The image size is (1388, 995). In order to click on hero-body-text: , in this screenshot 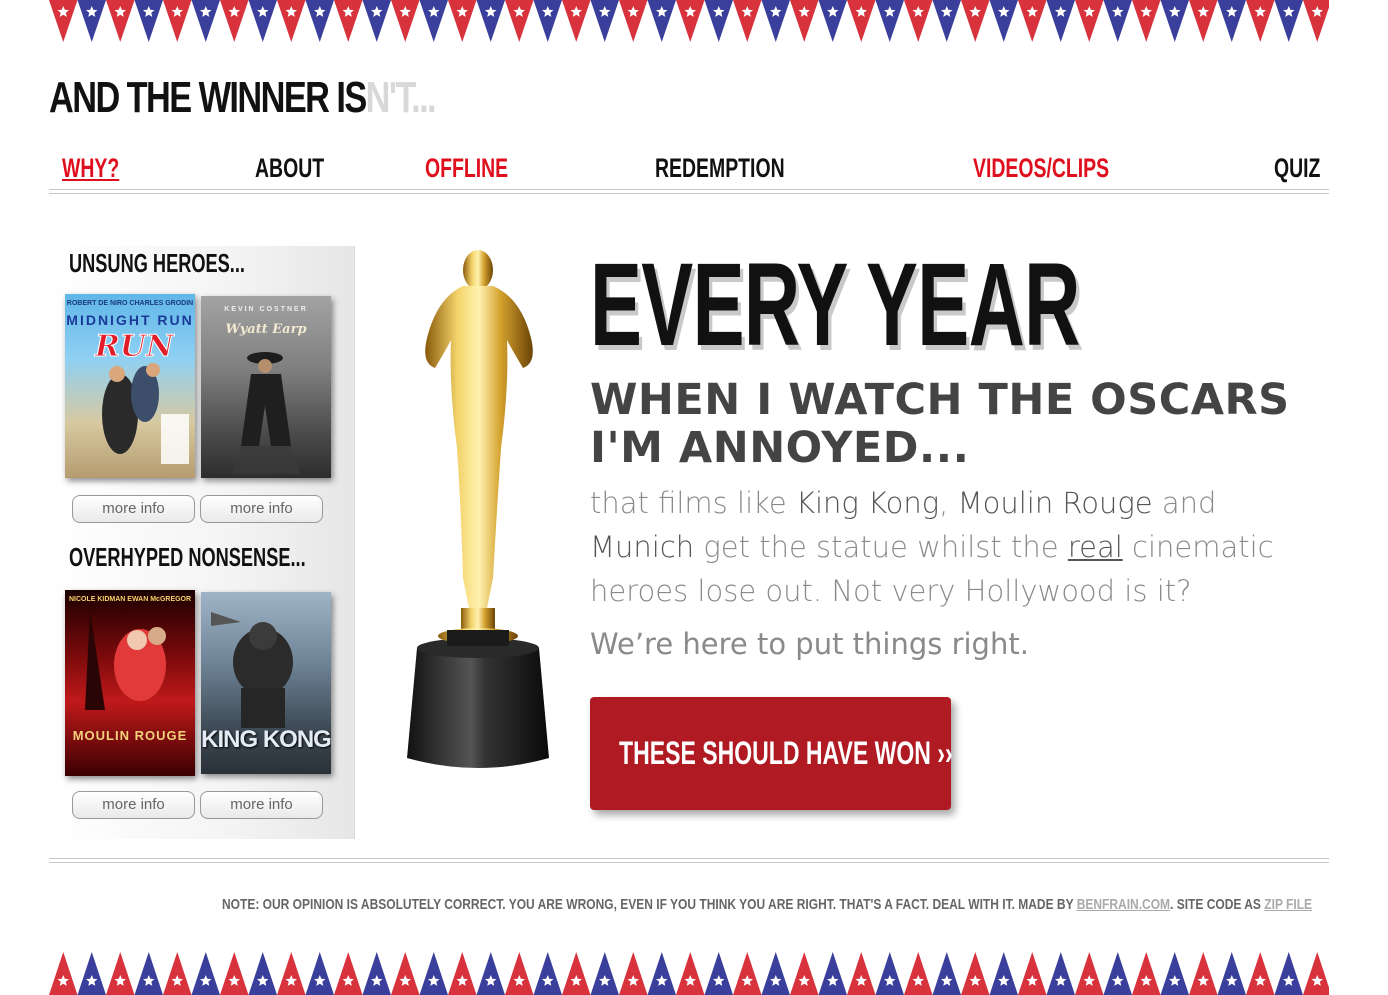, I will do `click(948, 503)`.